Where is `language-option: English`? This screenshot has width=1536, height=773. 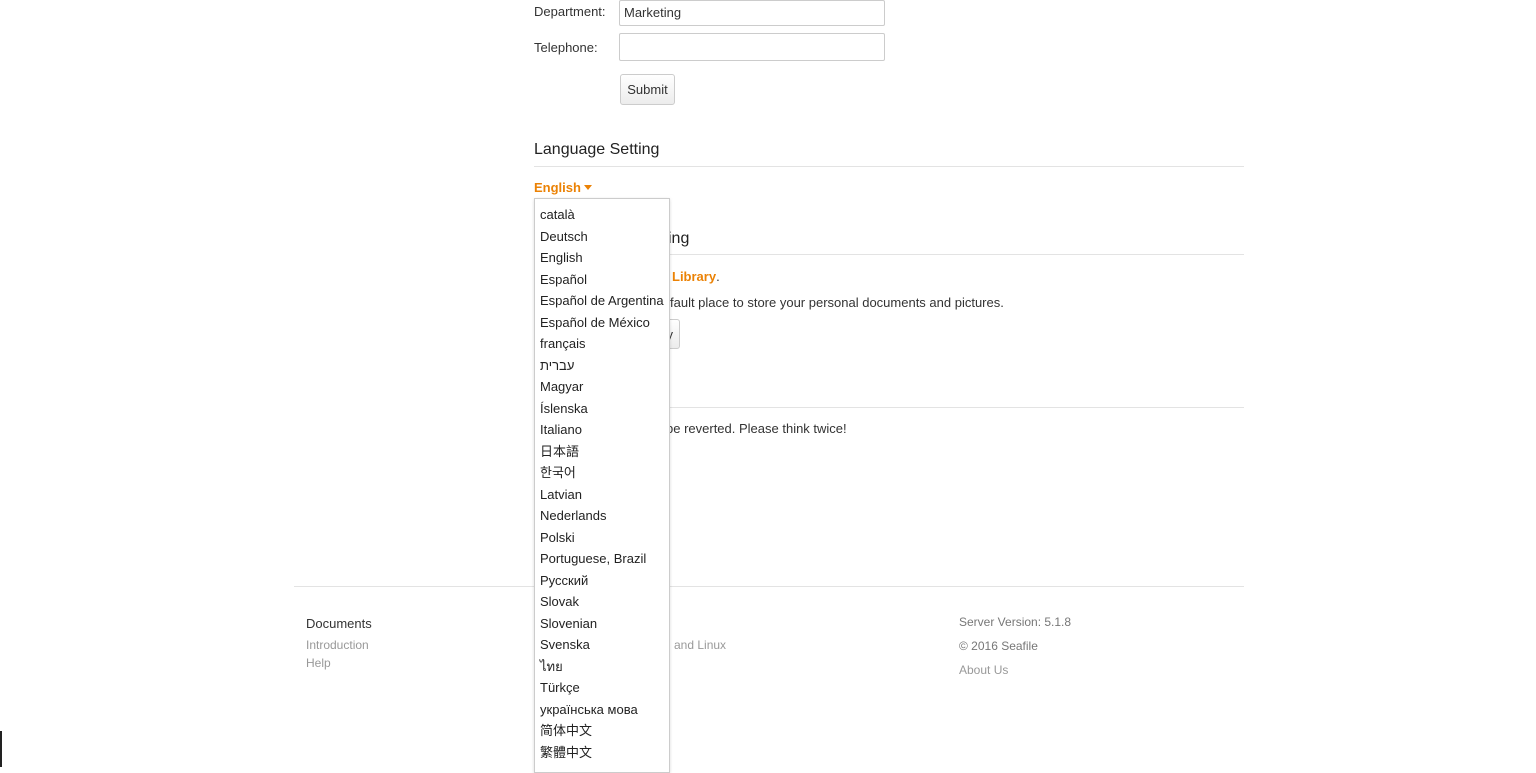 language-option: English is located at coordinates (602, 258).